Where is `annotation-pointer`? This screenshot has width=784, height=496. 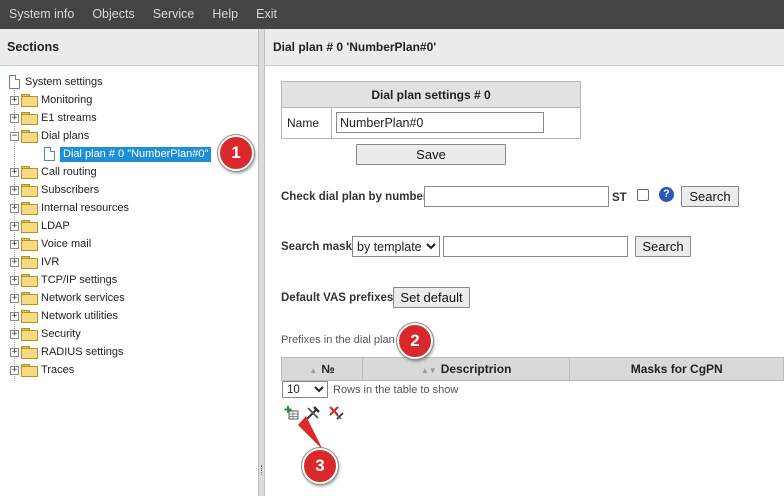 annotation-pointer is located at coordinates (310, 433).